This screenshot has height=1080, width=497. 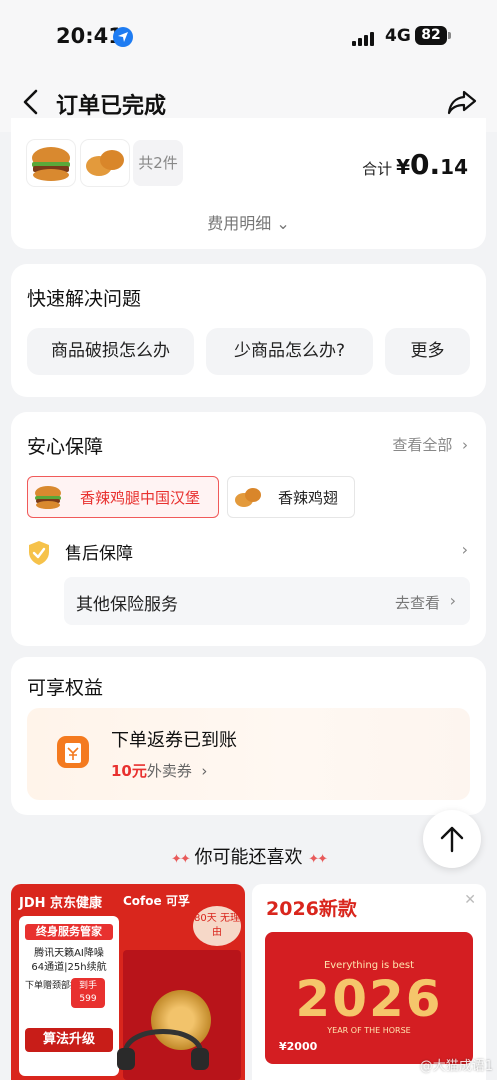 What do you see at coordinates (311, 909) in the screenshot?
I see `product-new-title: 2026新款` at bounding box center [311, 909].